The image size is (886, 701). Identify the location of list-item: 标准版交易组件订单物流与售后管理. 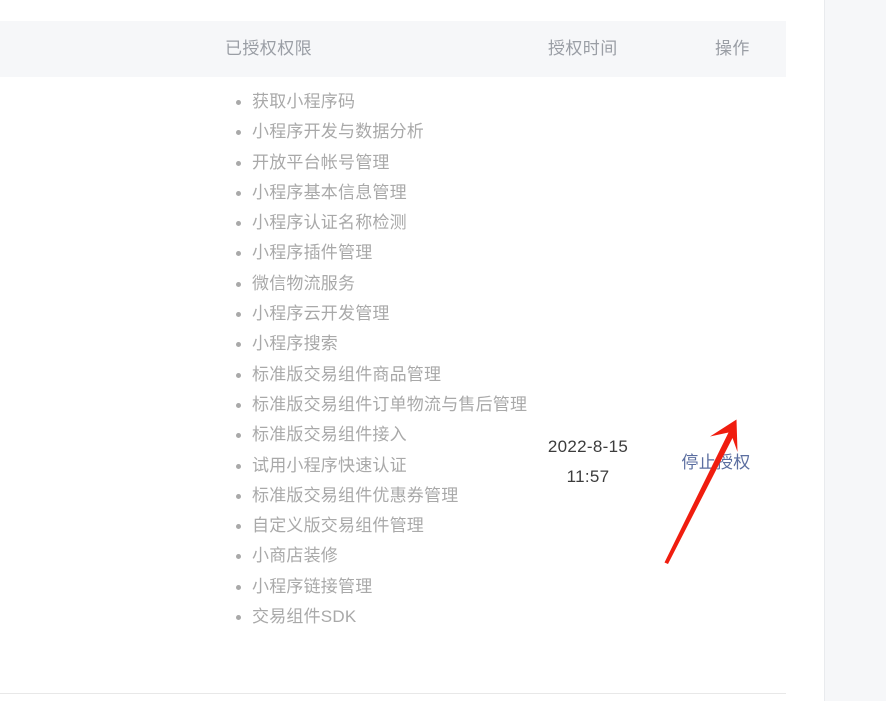
(389, 405).